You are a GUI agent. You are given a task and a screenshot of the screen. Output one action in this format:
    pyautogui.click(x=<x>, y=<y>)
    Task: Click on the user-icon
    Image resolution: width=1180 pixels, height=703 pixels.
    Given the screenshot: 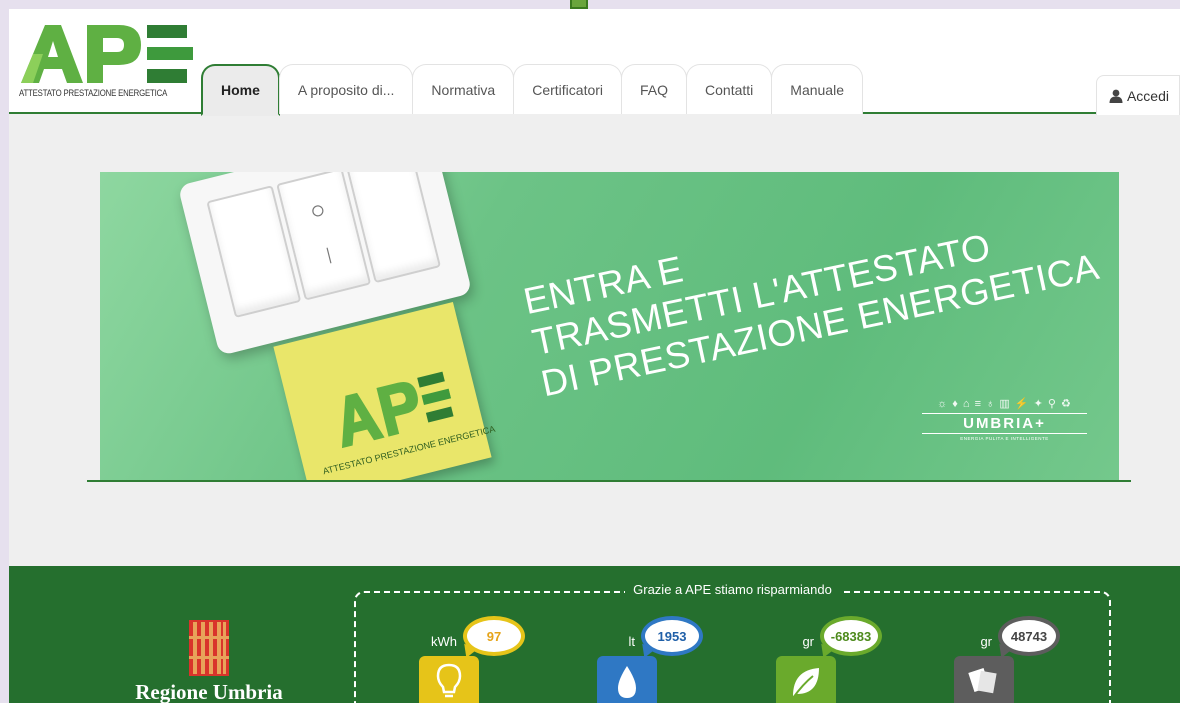 What is the action you would take?
    pyautogui.click(x=1116, y=96)
    